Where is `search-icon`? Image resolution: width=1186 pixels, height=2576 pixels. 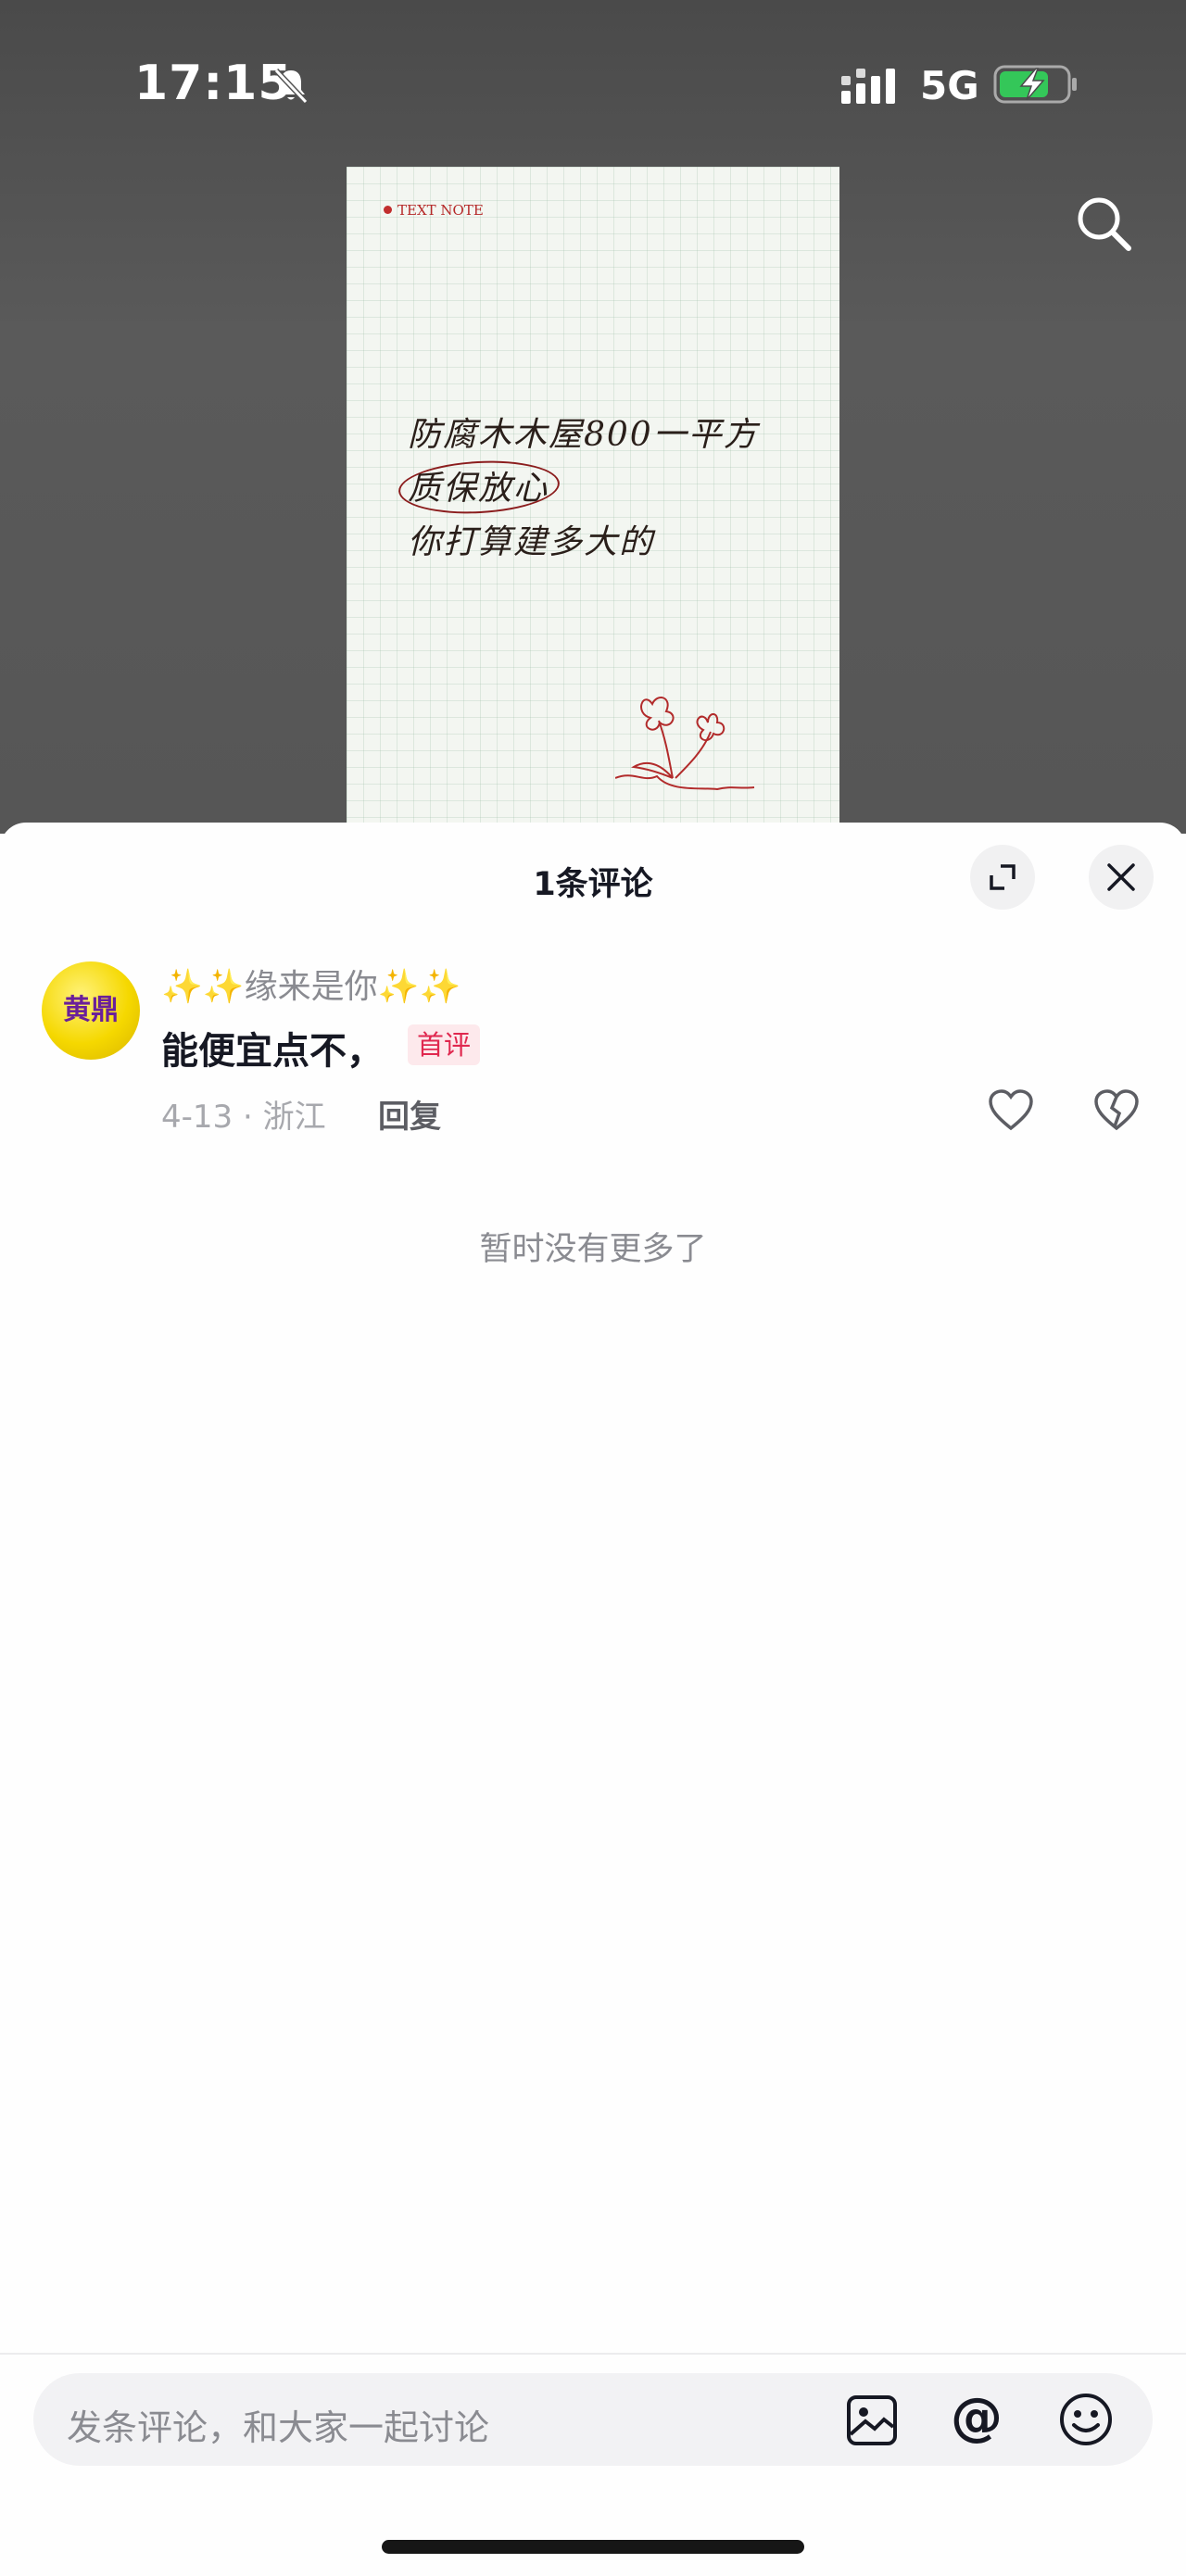
search-icon is located at coordinates (1103, 225).